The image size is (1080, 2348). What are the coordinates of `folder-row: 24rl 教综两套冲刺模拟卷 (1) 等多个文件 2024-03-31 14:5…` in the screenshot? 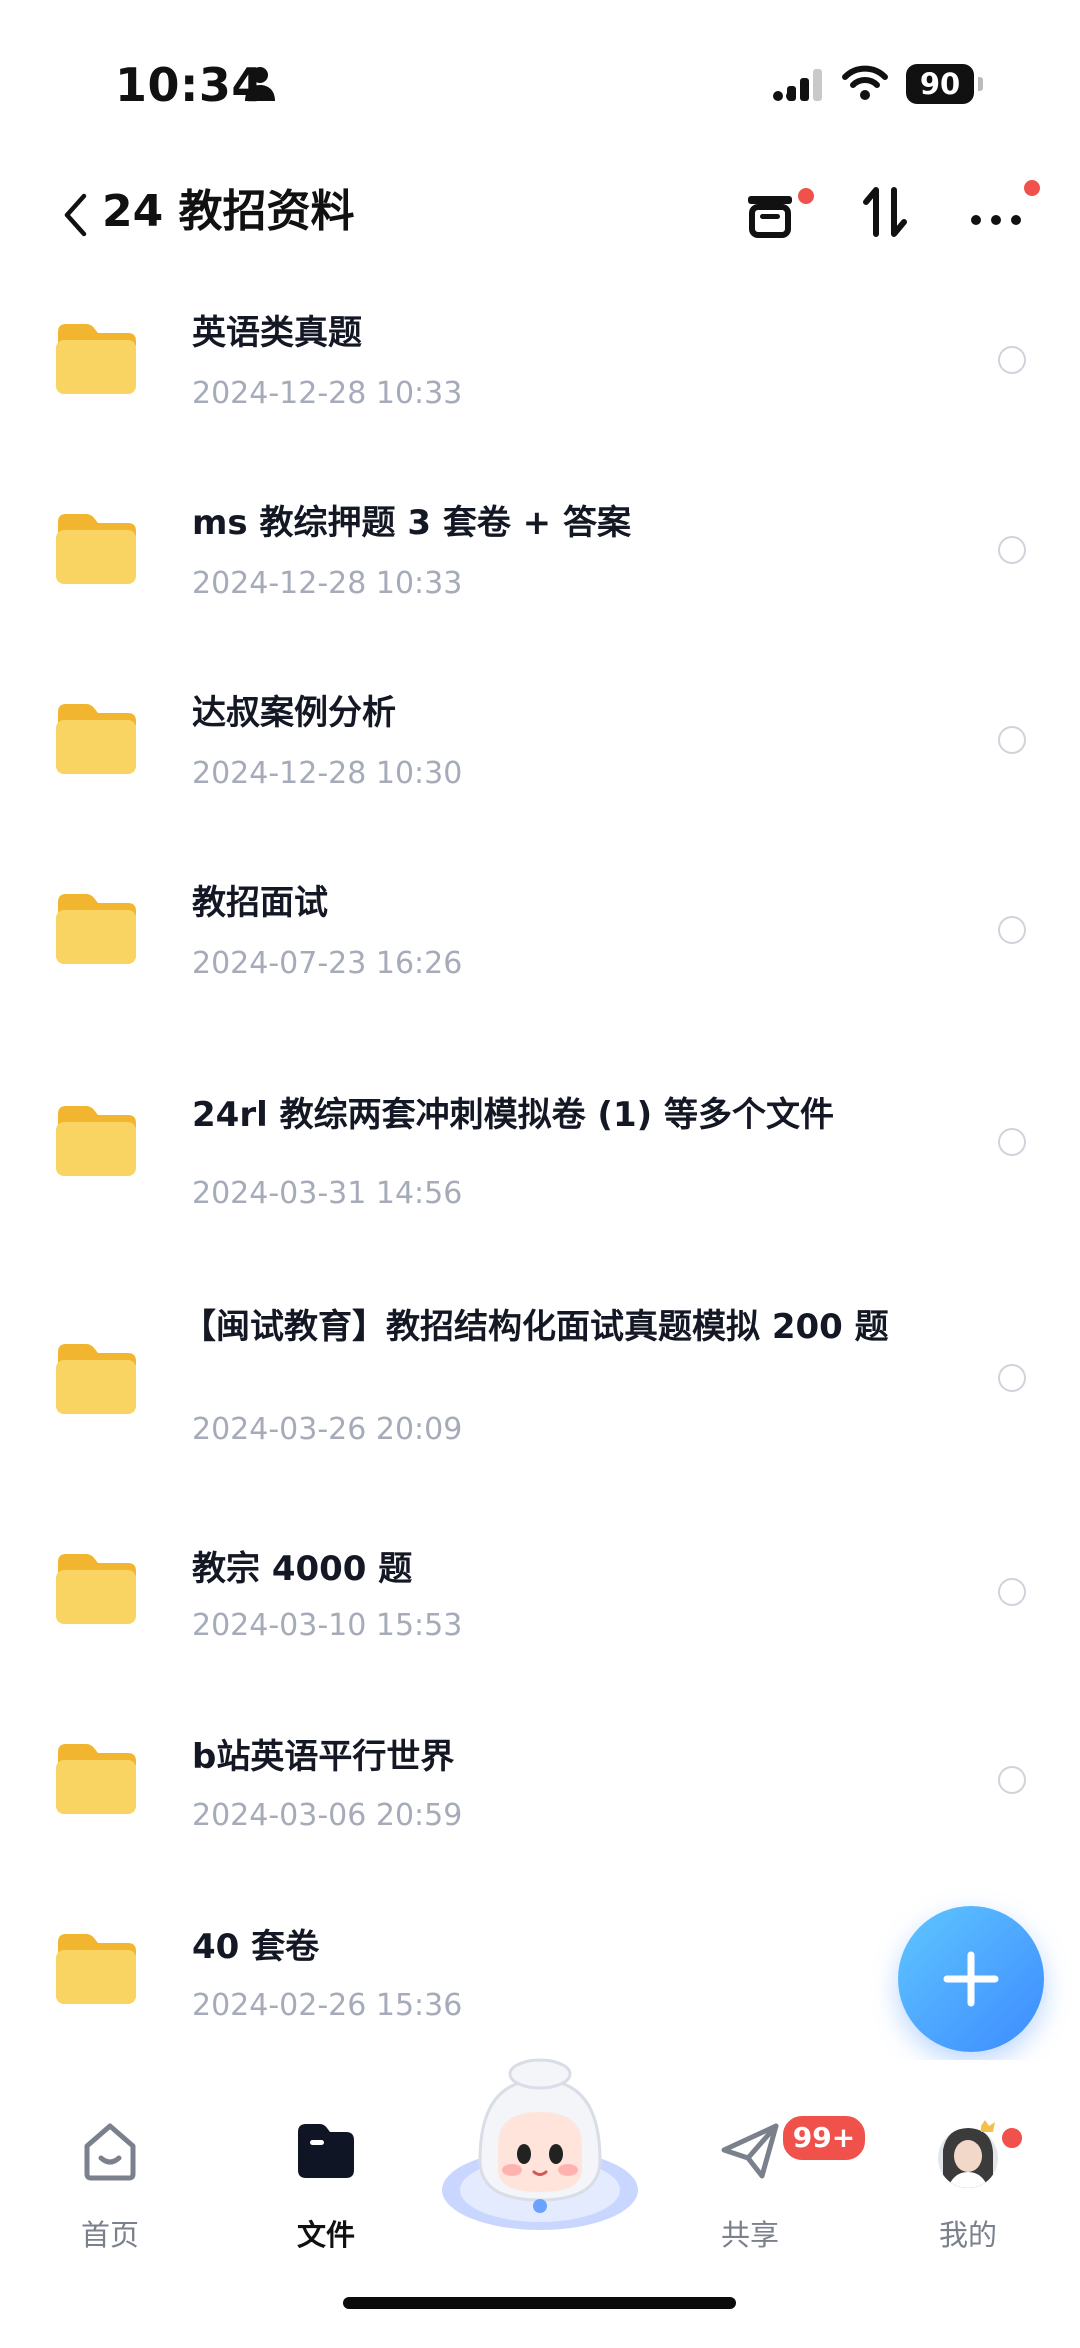 It's located at (540, 1165).